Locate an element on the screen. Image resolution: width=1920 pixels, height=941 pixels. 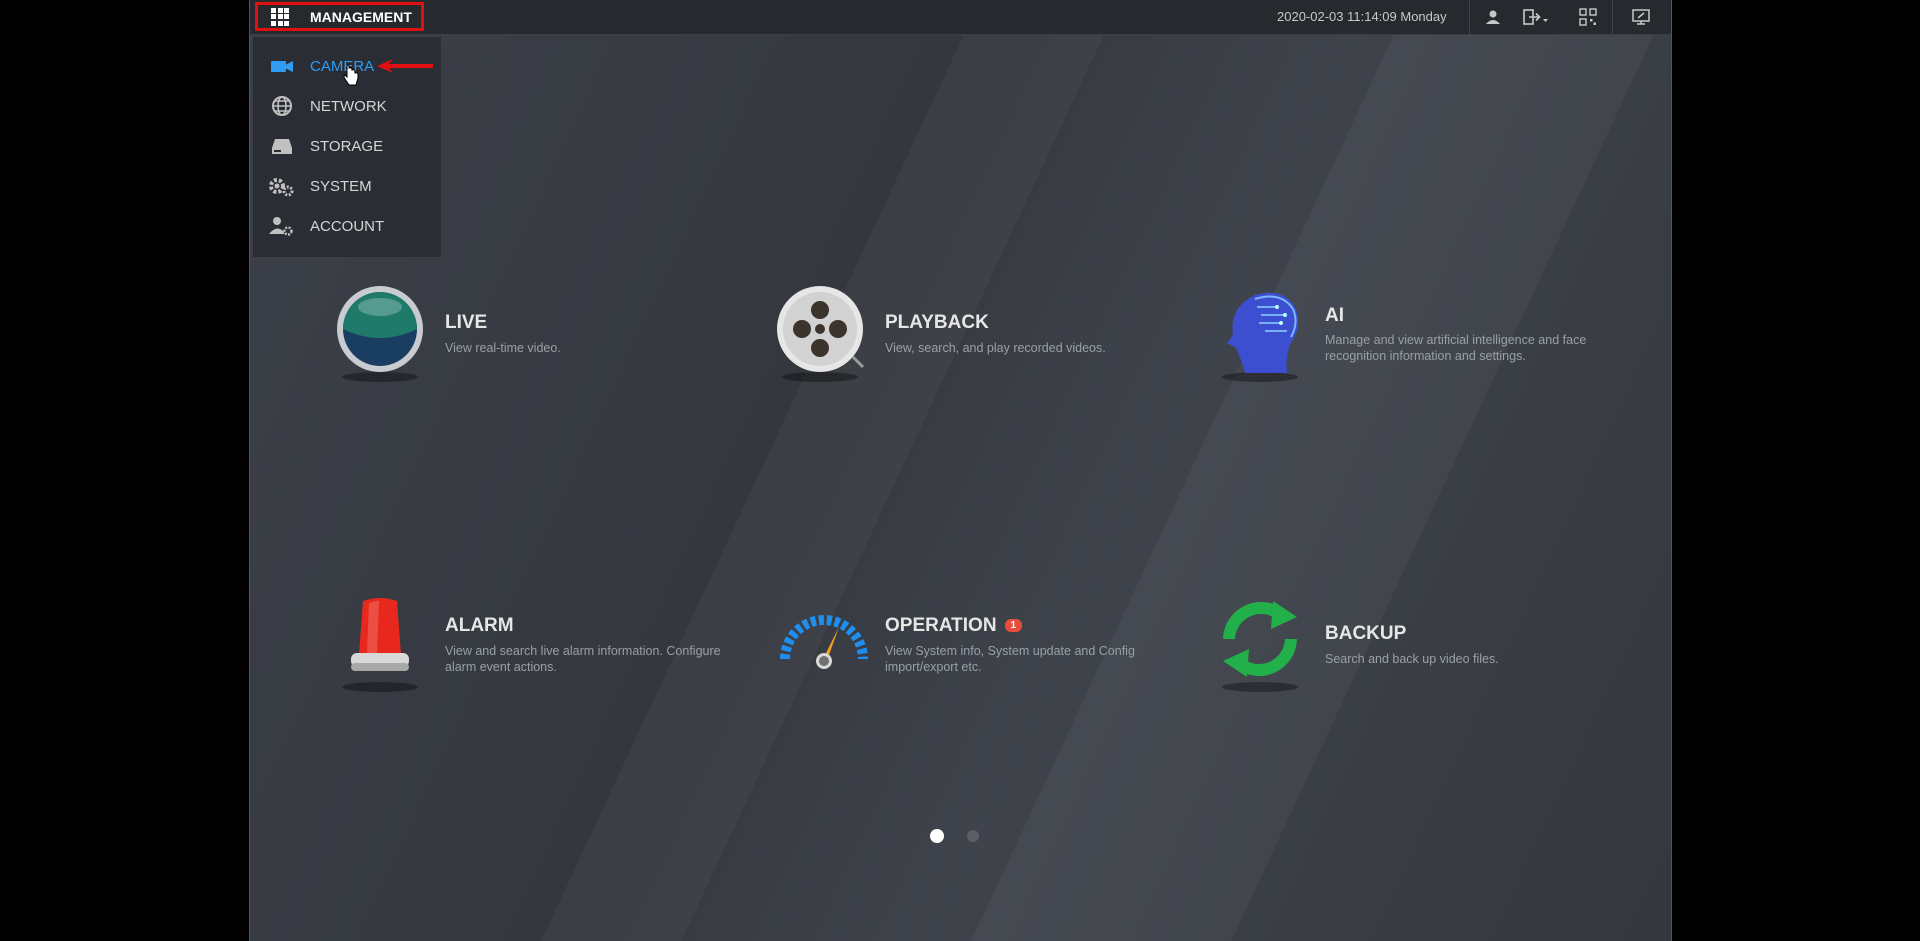
tile-live: LIVE View real-time video. is located at coordinates (535, 345).